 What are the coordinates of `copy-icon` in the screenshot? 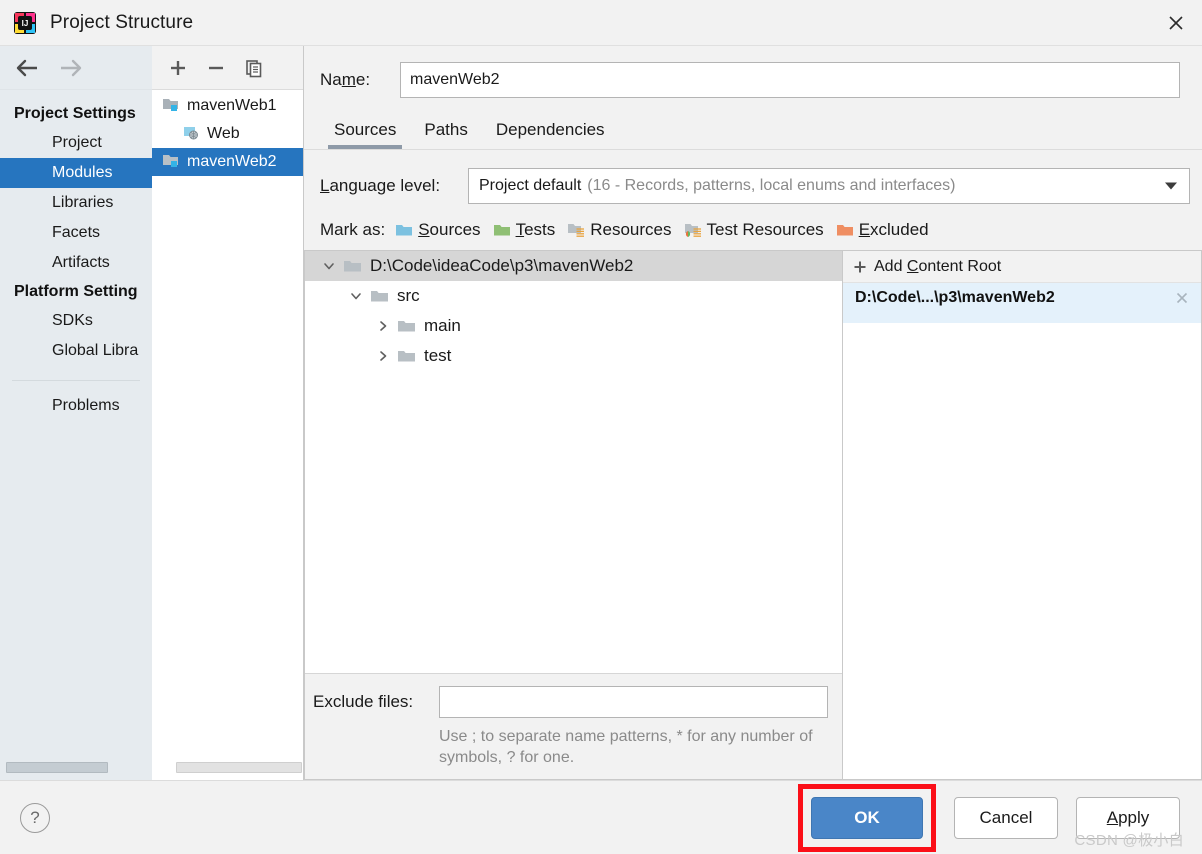 It's located at (254, 68).